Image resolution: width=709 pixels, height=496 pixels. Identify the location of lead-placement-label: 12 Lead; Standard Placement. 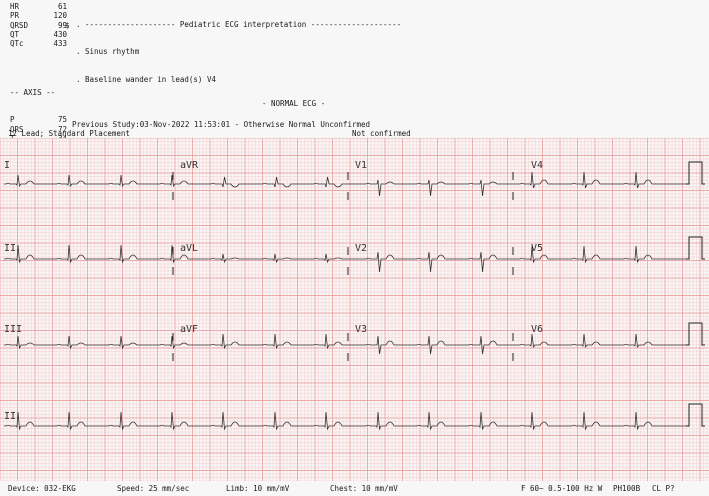
(69, 133).